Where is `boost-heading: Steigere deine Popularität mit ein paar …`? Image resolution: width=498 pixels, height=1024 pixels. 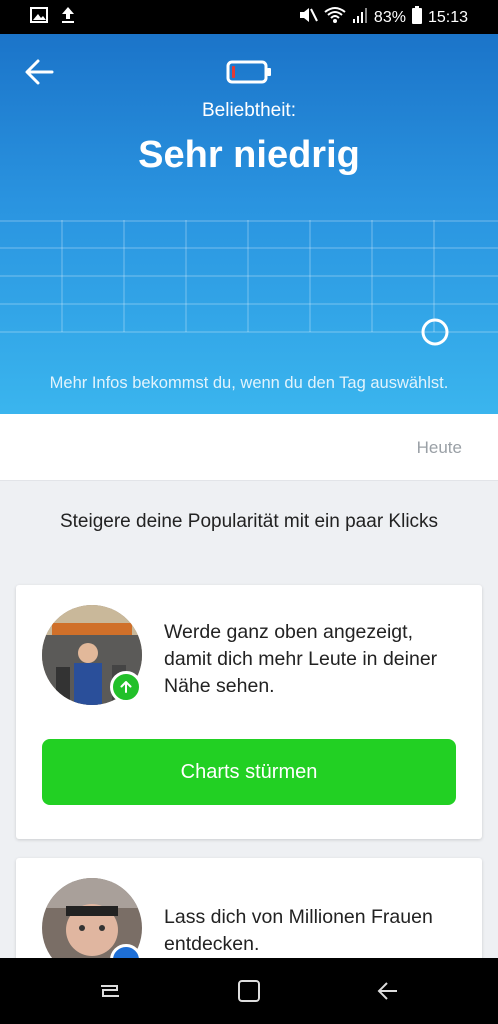
boost-heading: Steigere deine Popularität mit ein paar … is located at coordinates (249, 521).